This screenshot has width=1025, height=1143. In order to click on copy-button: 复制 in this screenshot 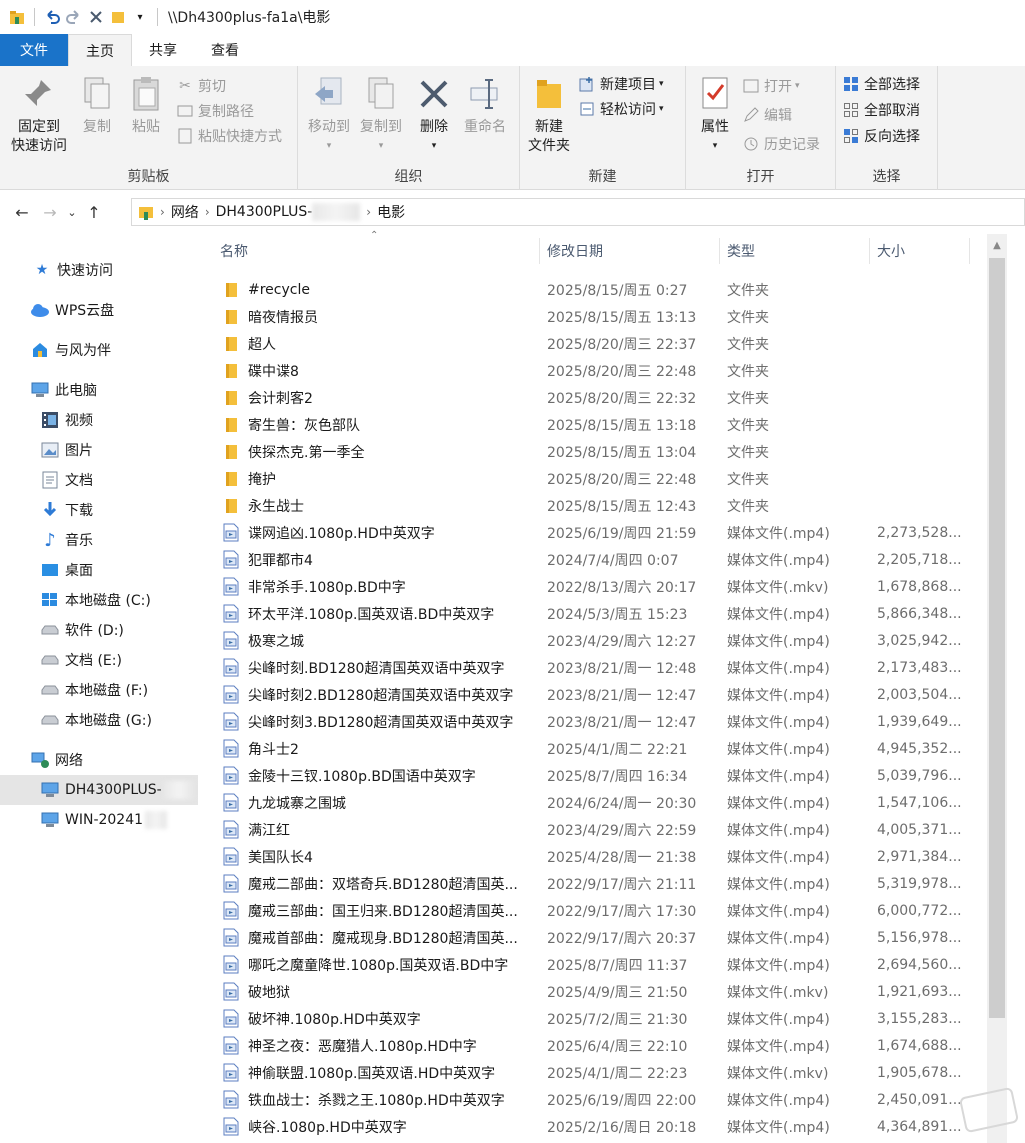, I will do `click(97, 106)`.